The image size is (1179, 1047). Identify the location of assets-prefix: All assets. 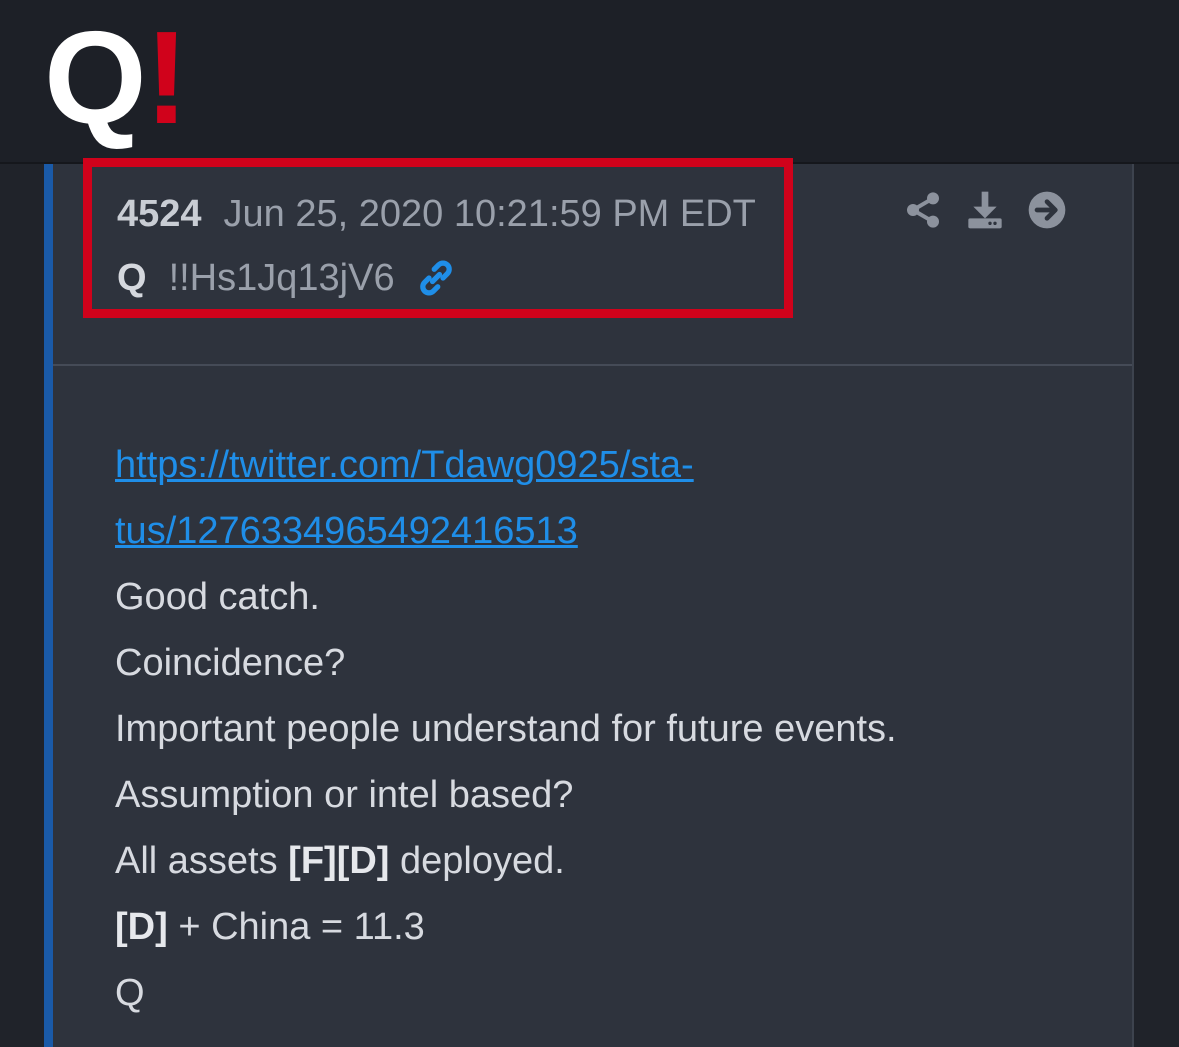
(202, 861).